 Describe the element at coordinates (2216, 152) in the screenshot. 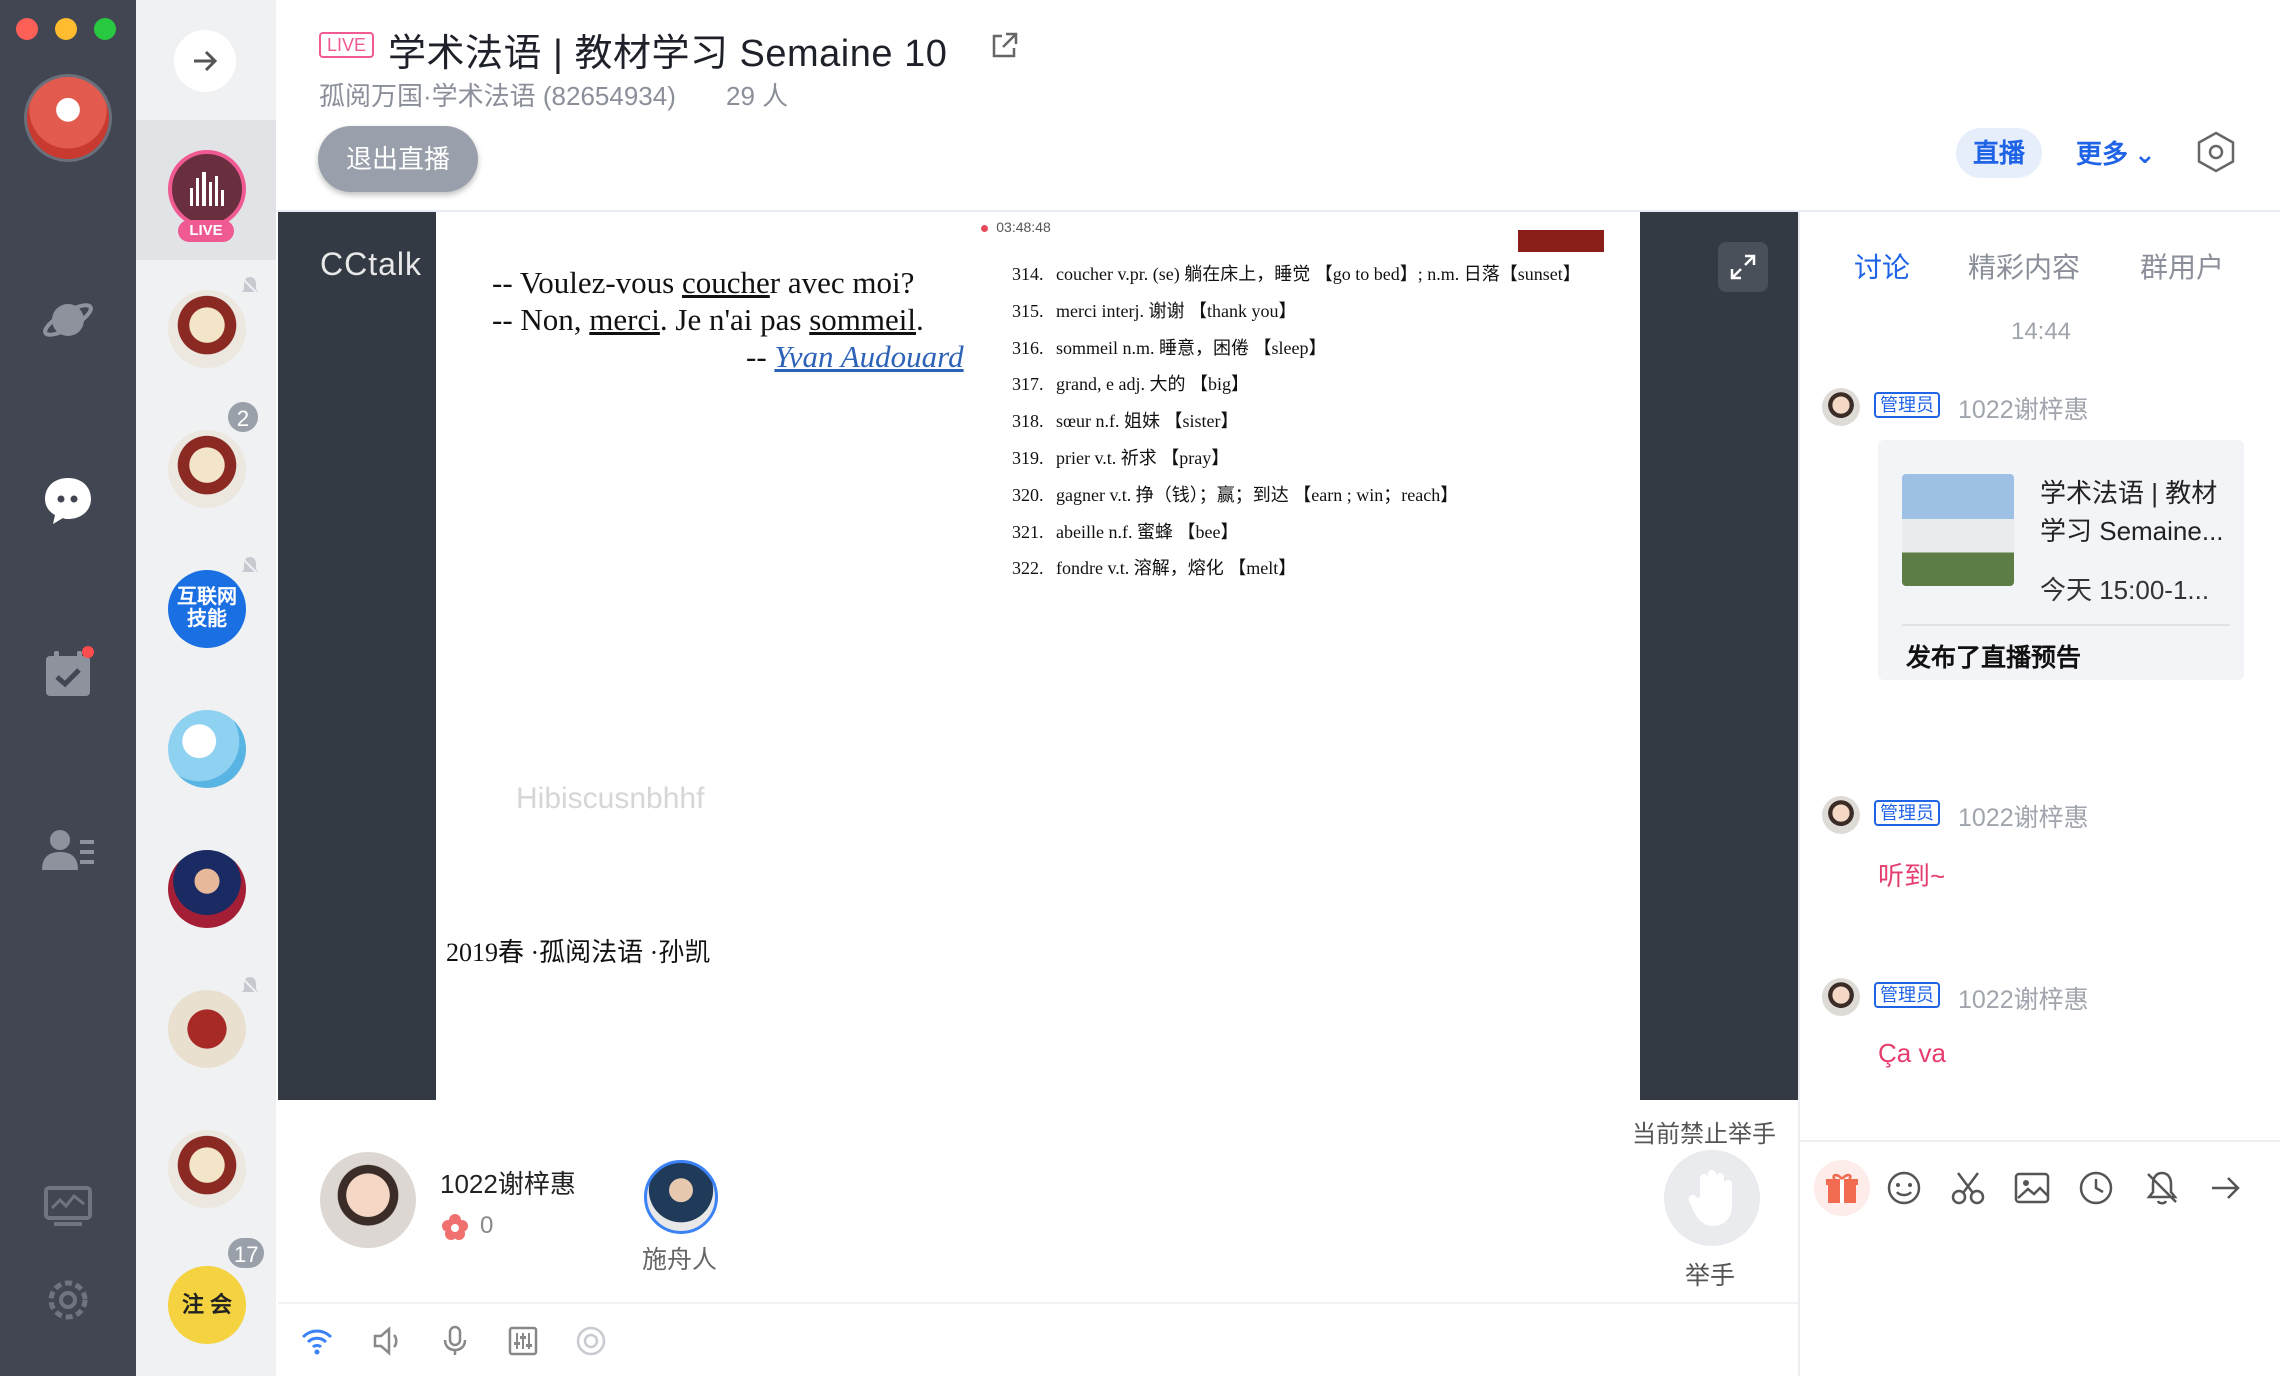

I see `settings-hexagon-icon` at that location.